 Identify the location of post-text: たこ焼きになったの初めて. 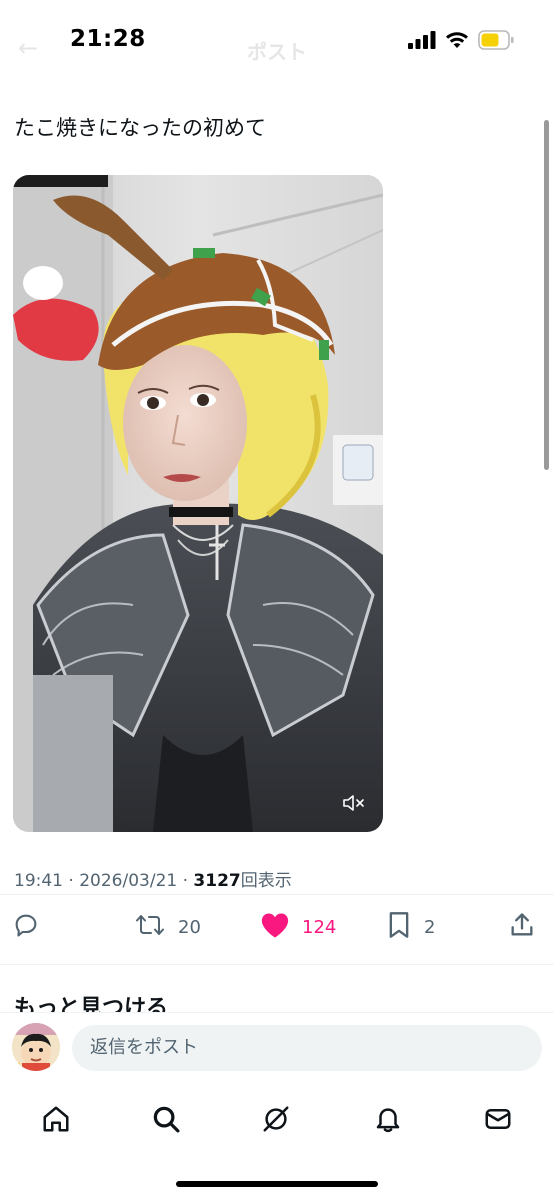
(140, 128).